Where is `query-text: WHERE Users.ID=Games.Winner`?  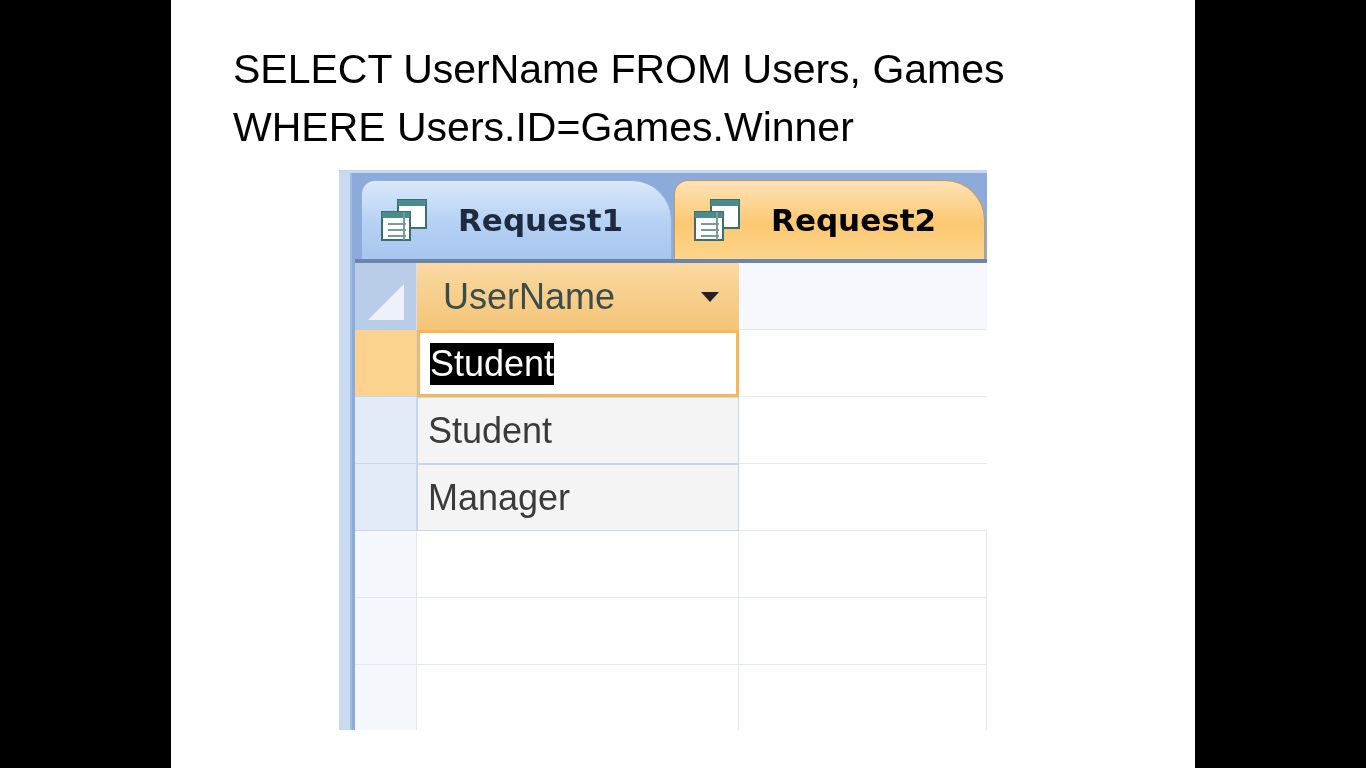
query-text: WHERE Users.ID=Games.Winner is located at coordinates (544, 127).